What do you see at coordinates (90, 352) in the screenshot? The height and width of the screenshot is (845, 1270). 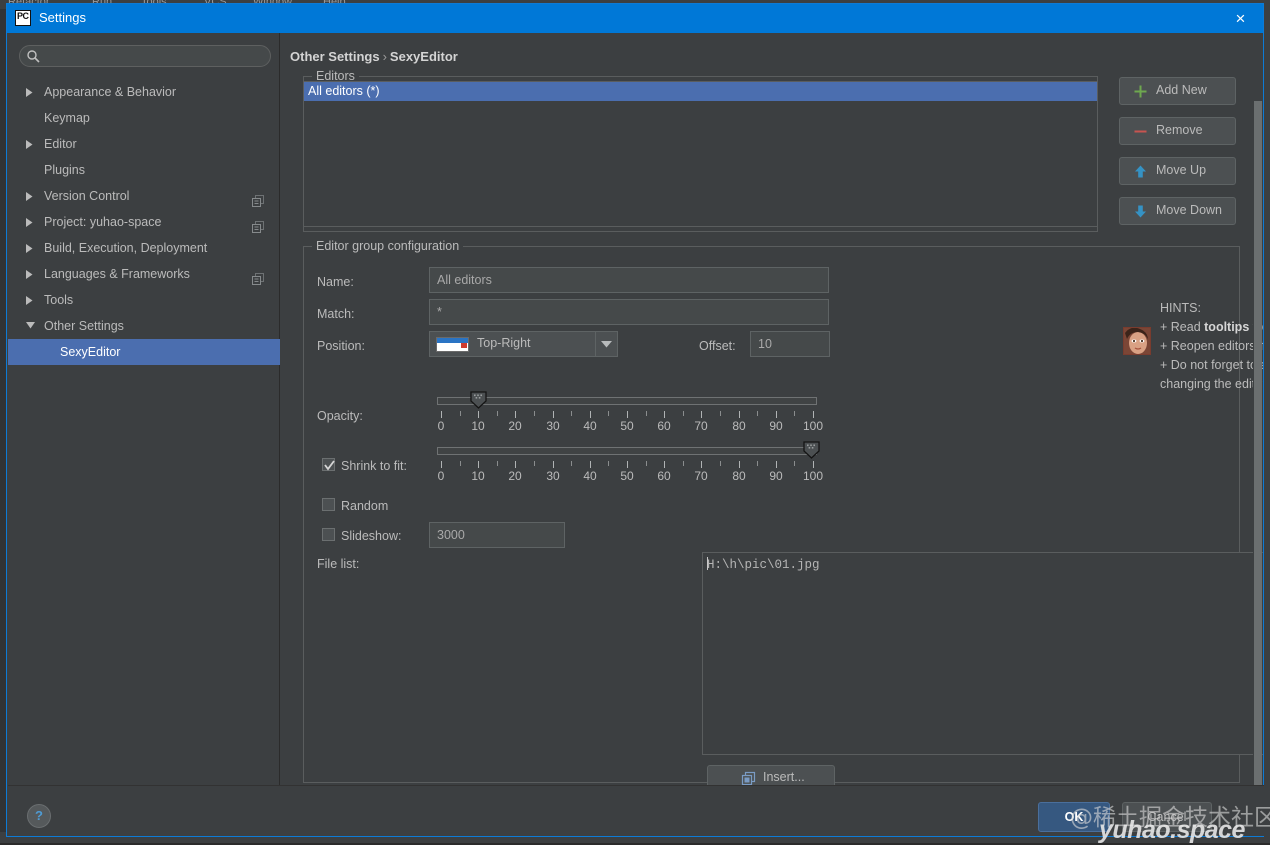 I see `sidebar-item-label: SexyEditor` at bounding box center [90, 352].